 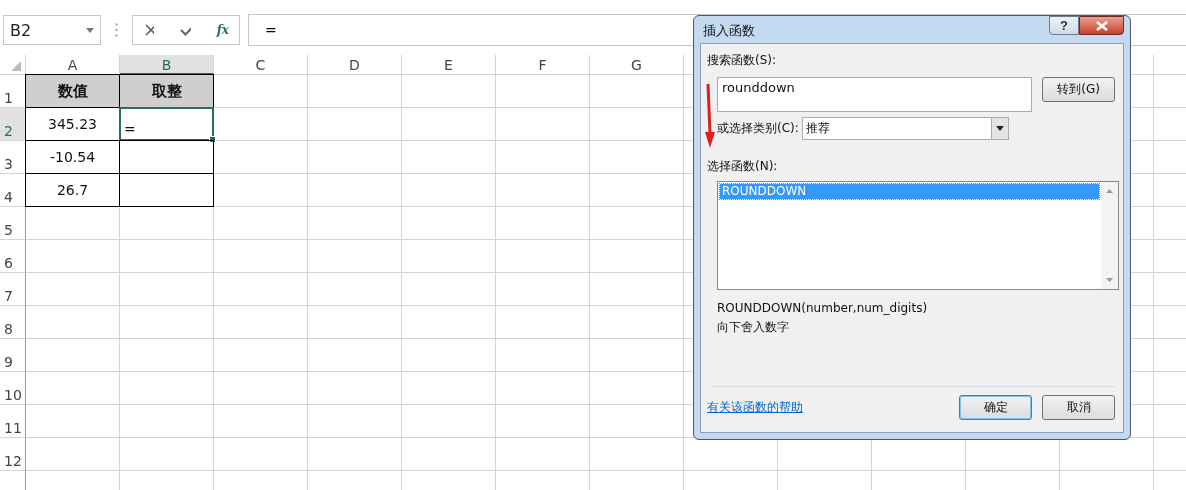 I want to click on help-button: ?, so click(x=1064, y=25).